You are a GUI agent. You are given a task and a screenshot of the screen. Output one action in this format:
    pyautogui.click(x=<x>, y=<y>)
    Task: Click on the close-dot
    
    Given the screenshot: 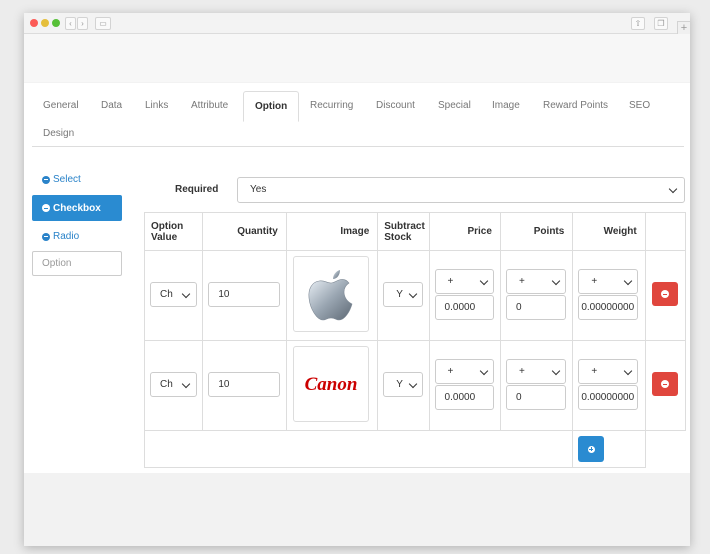 What is the action you would take?
    pyautogui.click(x=34, y=23)
    